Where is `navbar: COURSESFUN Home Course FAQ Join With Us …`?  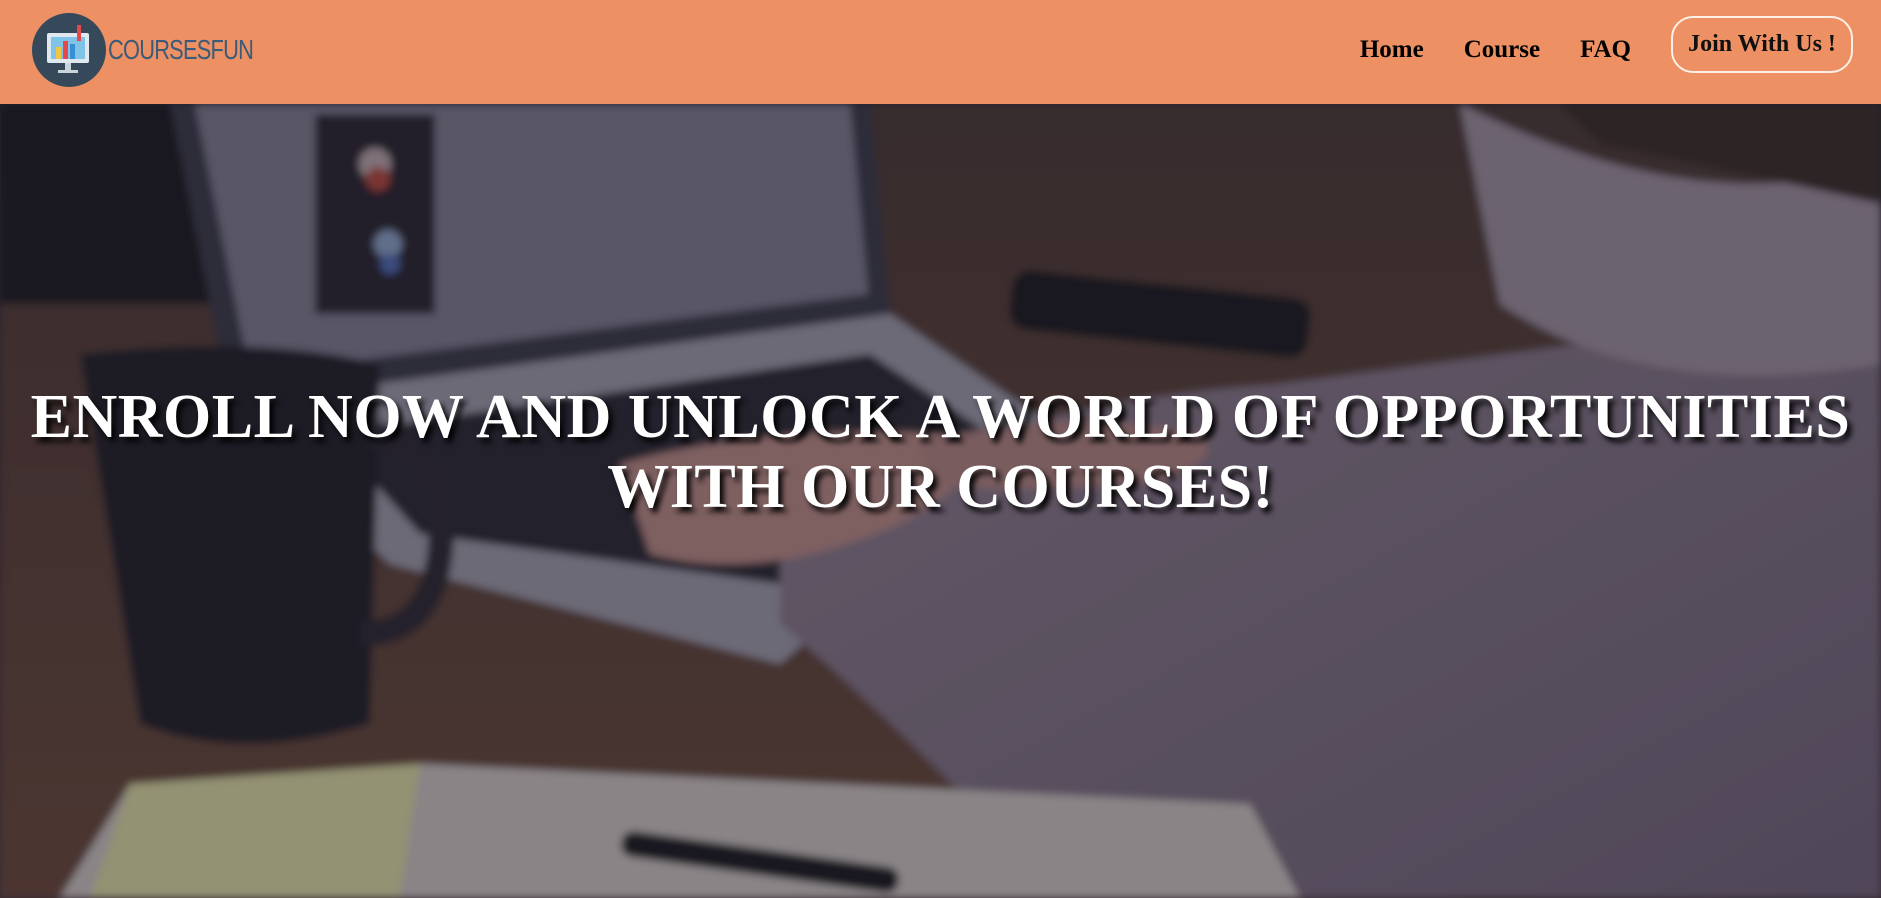
navbar: COURSESFUN Home Course FAQ Join With Us … is located at coordinates (940, 52).